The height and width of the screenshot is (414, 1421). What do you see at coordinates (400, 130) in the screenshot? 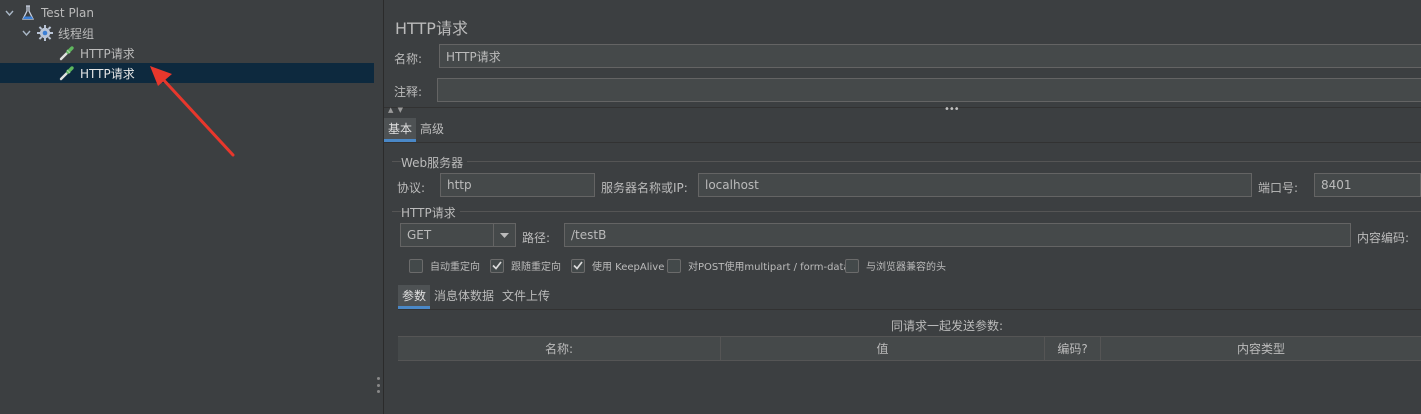
I see `tab-basic: 基本` at bounding box center [400, 130].